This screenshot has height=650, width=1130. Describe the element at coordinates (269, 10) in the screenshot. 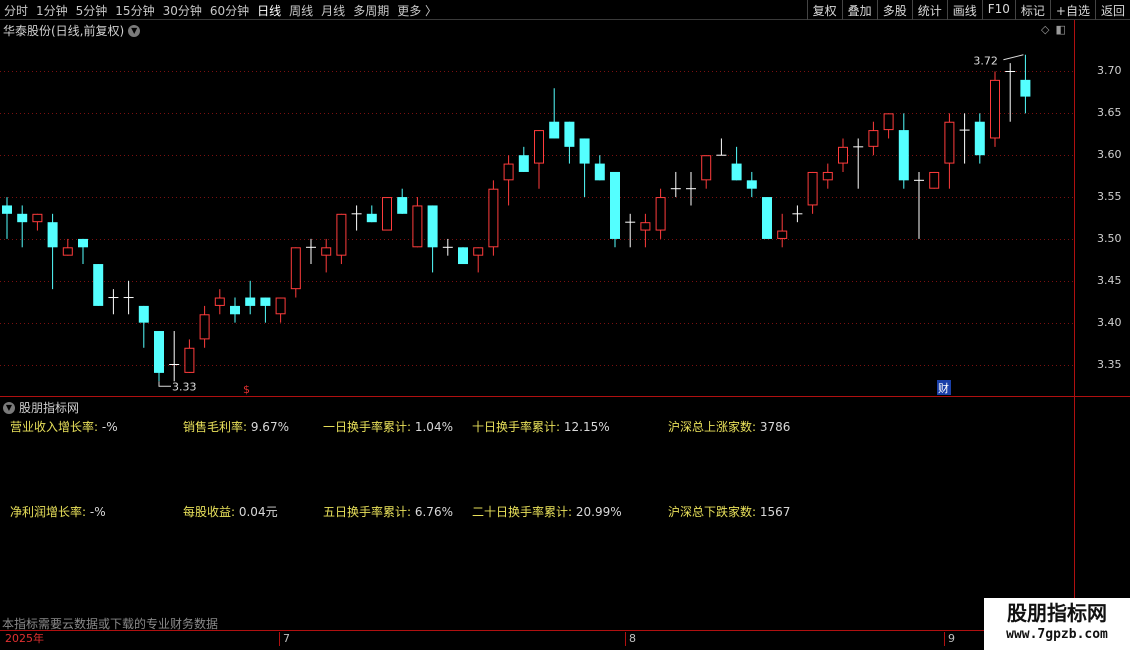

I see `period-tab: 日线` at that location.